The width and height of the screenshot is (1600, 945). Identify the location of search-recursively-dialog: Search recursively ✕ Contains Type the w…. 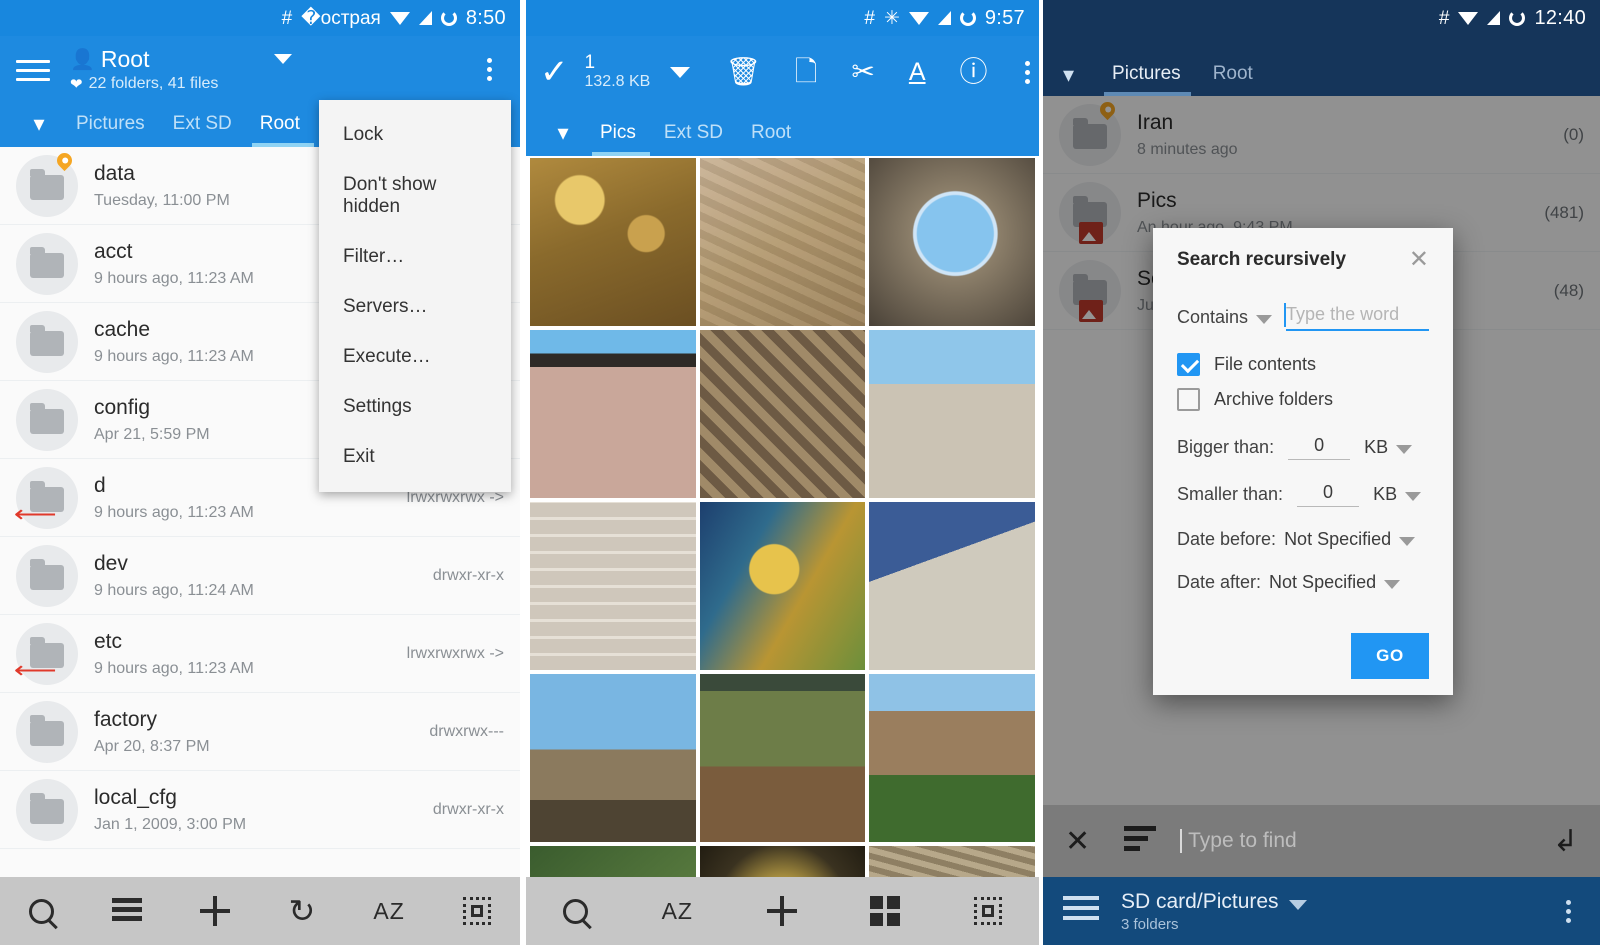
(1303, 461).